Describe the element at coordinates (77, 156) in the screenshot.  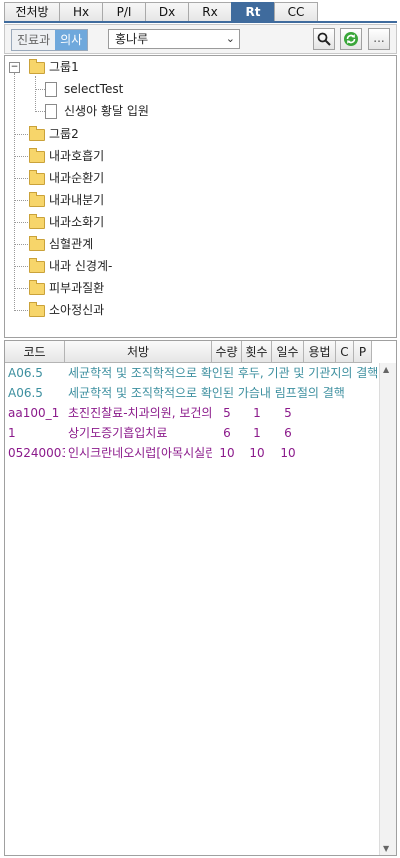
I see `tree-node-label: 내과호흡기` at that location.